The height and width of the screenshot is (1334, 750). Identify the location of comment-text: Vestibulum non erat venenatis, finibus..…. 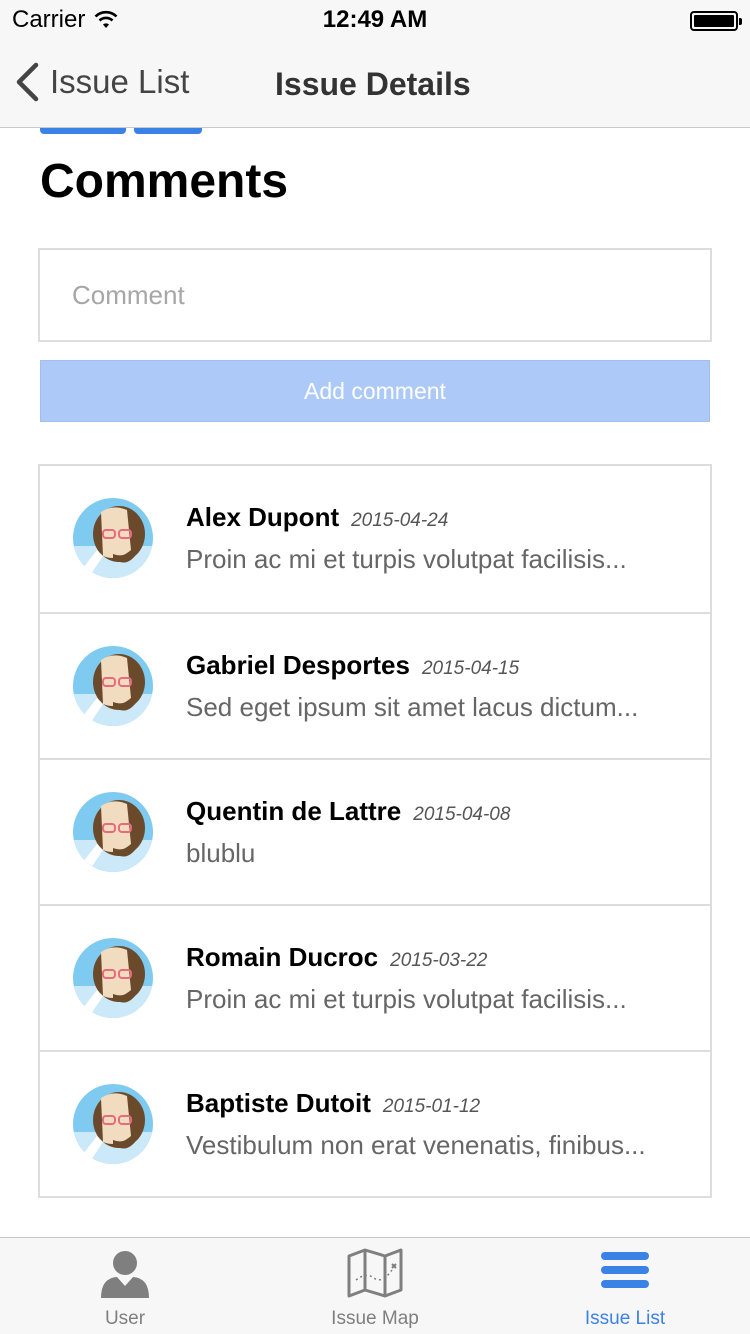
(416, 1145).